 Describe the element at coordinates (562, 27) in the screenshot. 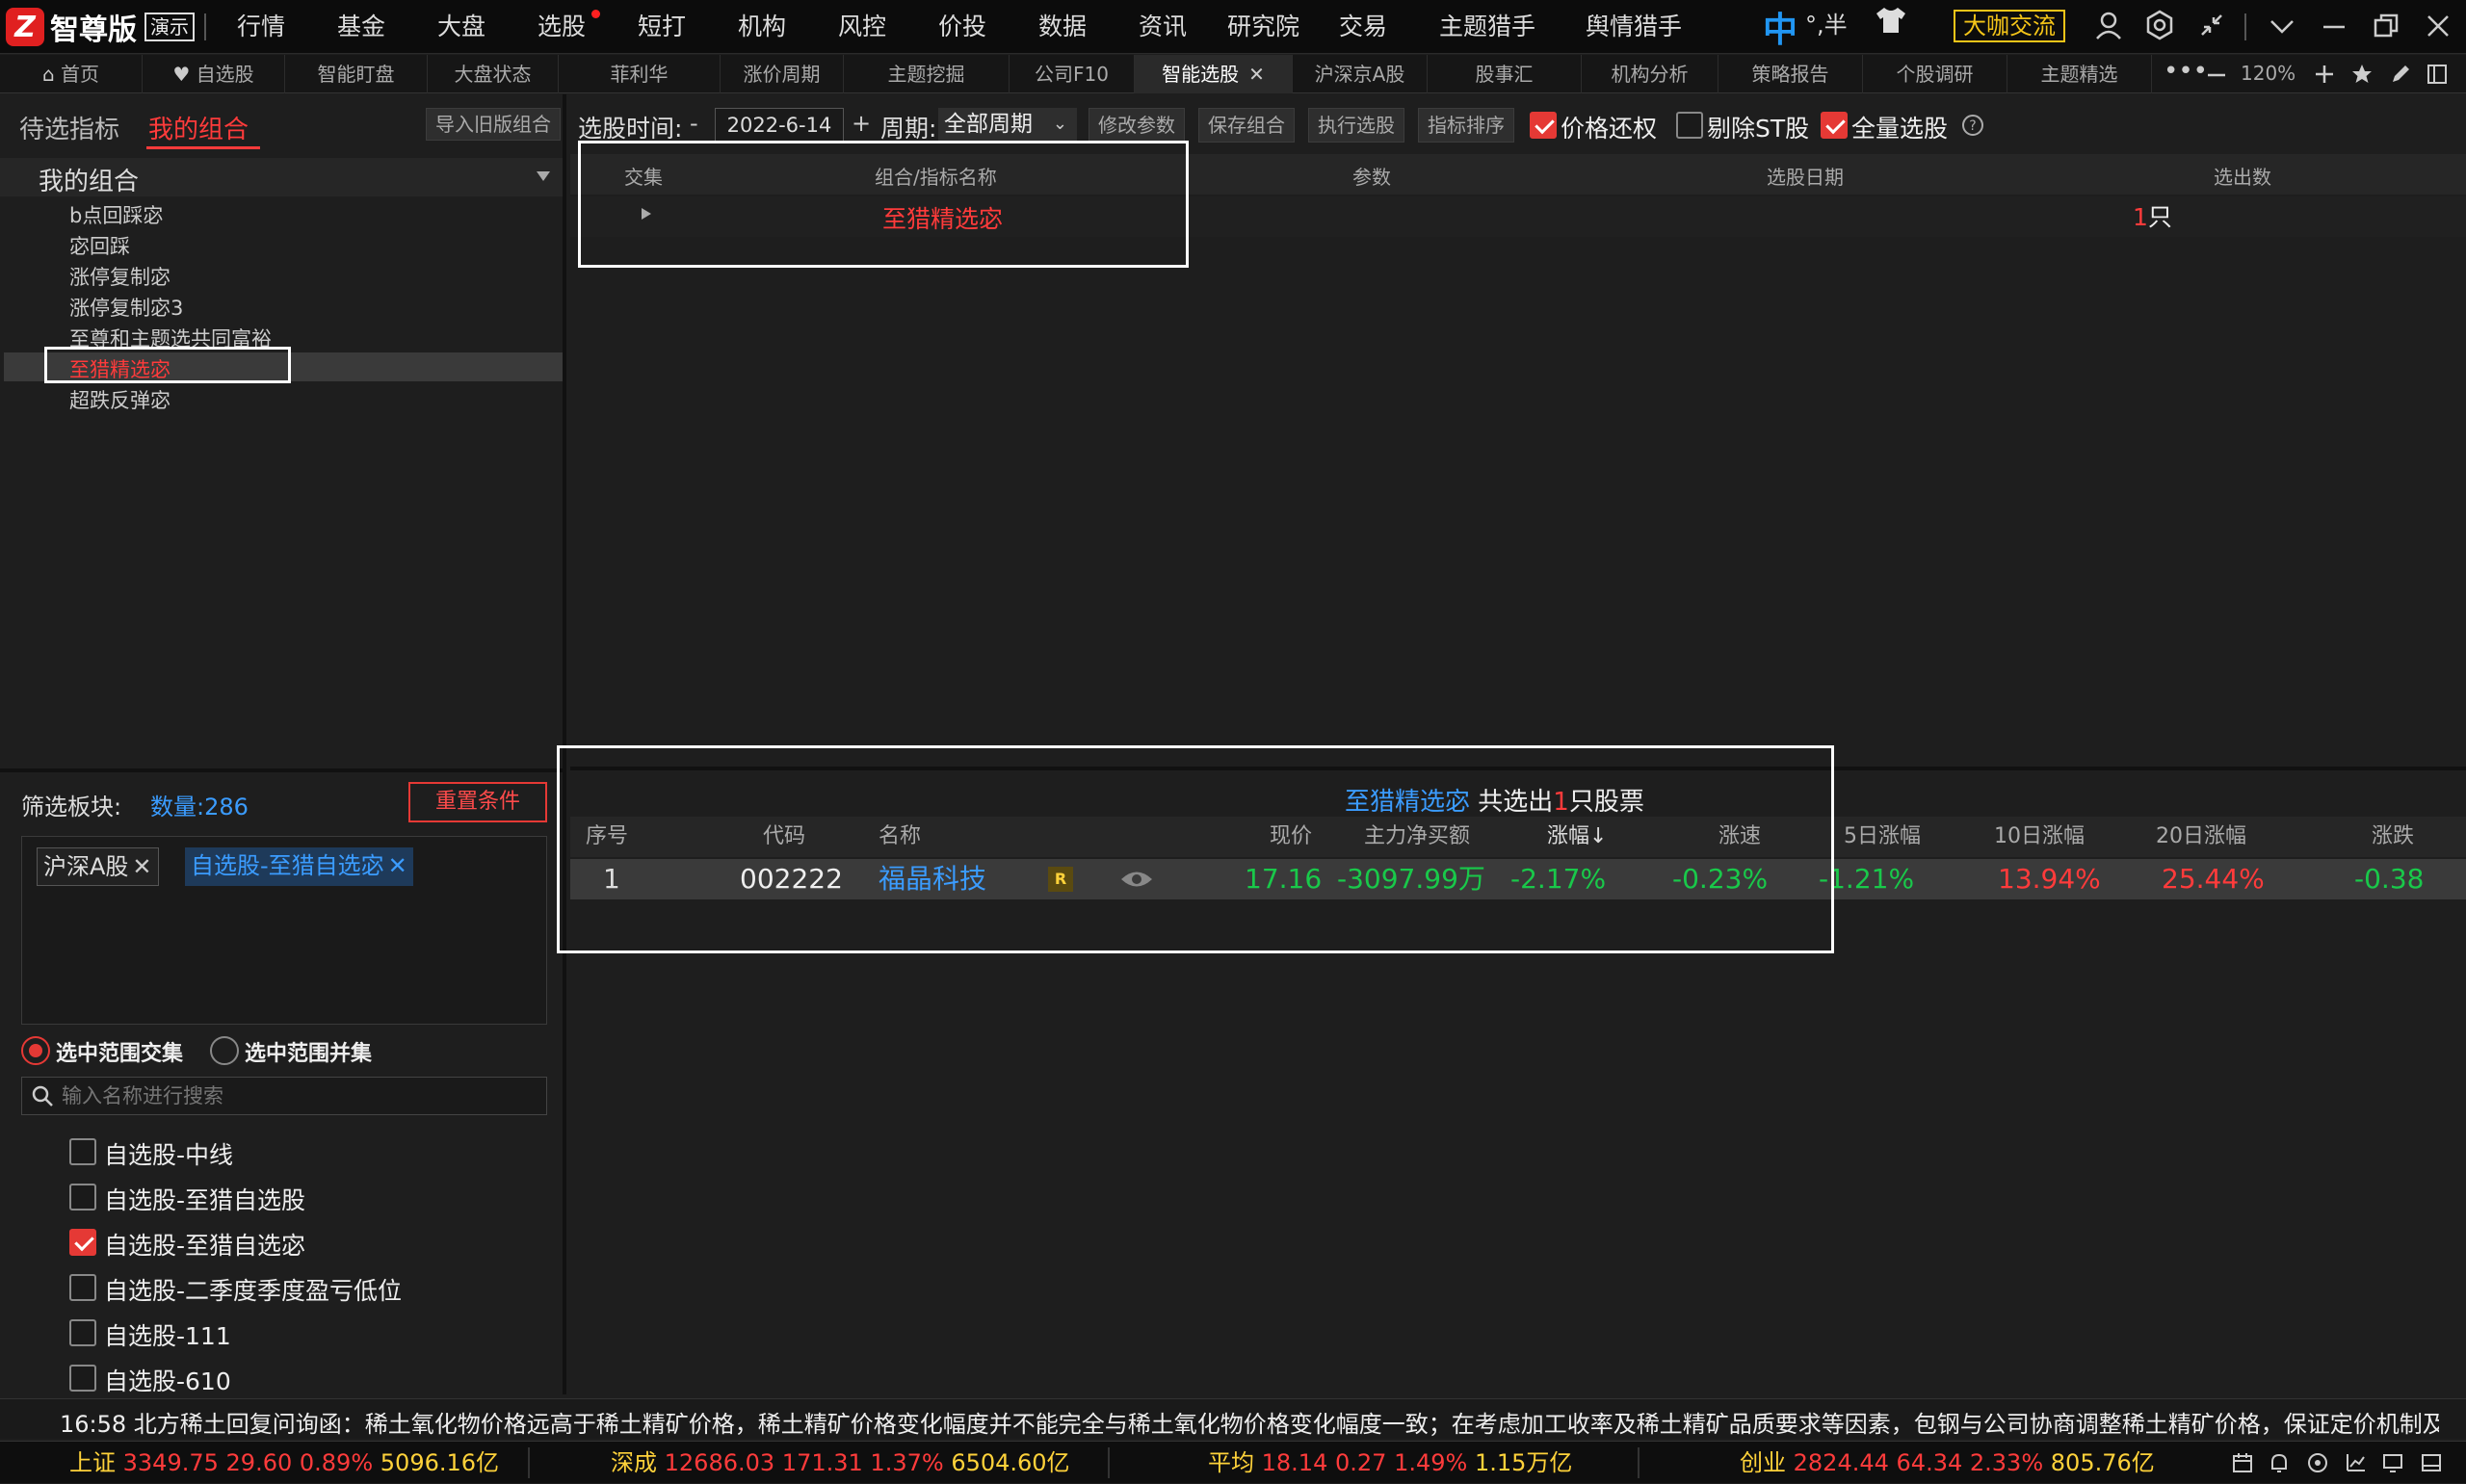

I see `menu-stock-select: 选股` at that location.